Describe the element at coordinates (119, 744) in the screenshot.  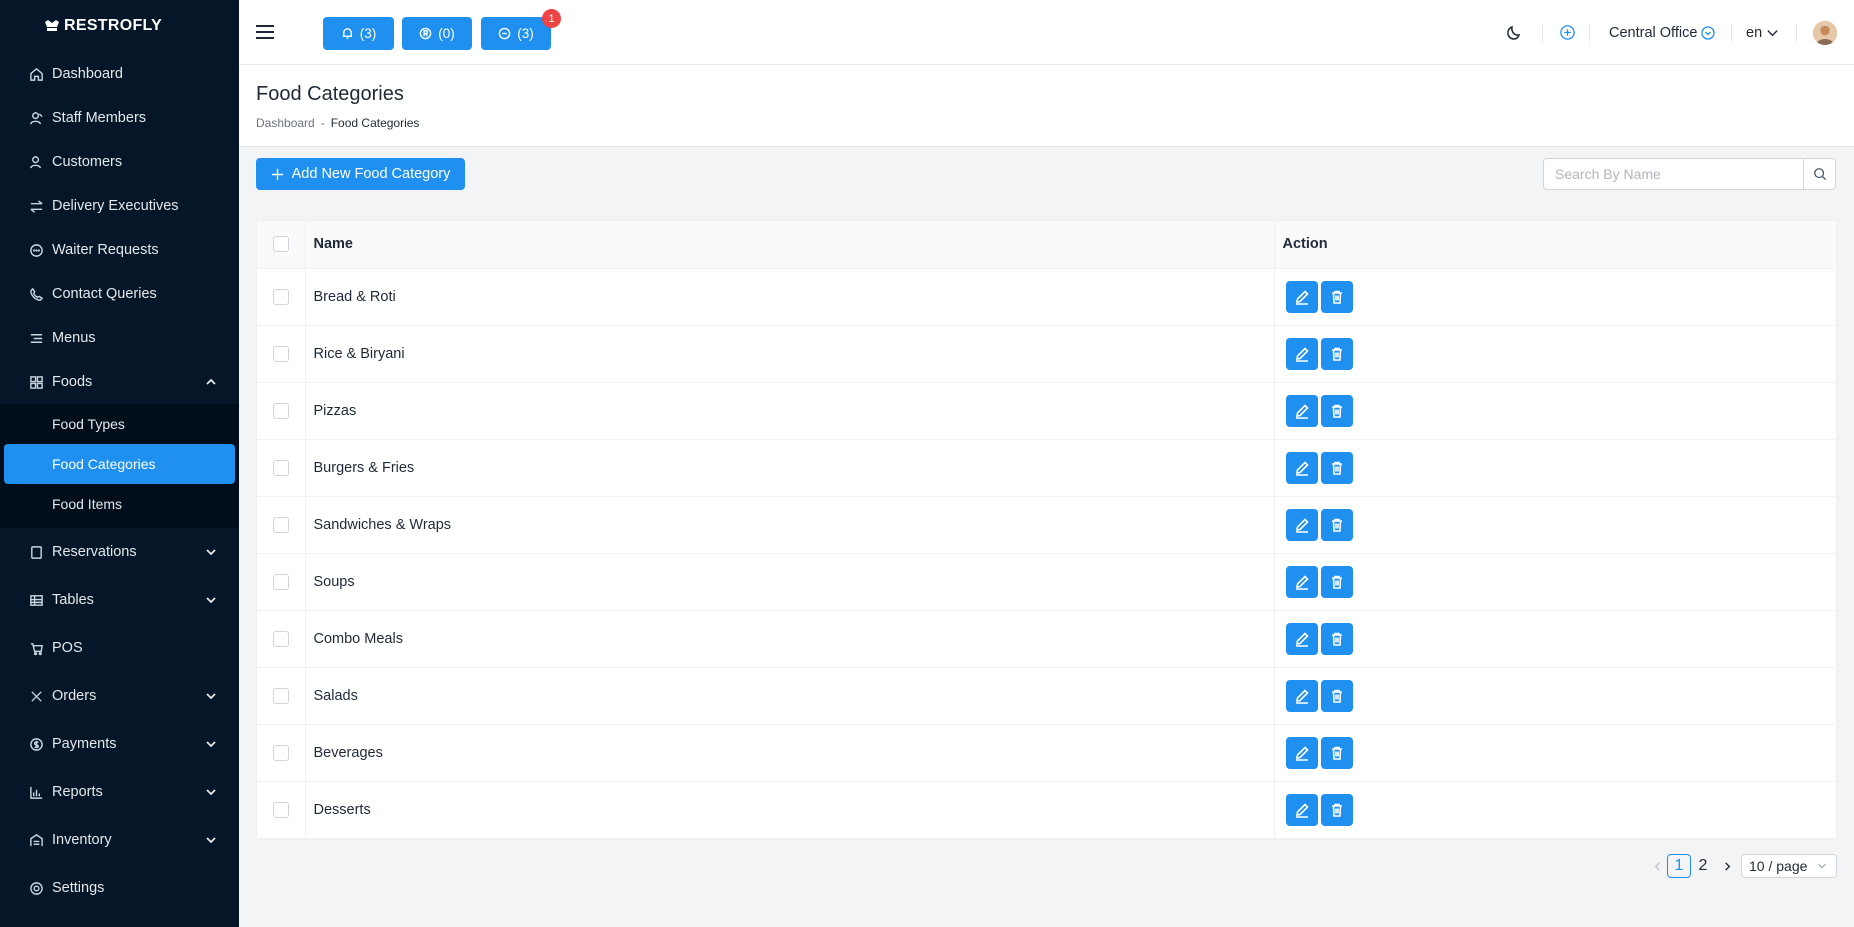
I see `sidebar-item-payments: Payments` at that location.